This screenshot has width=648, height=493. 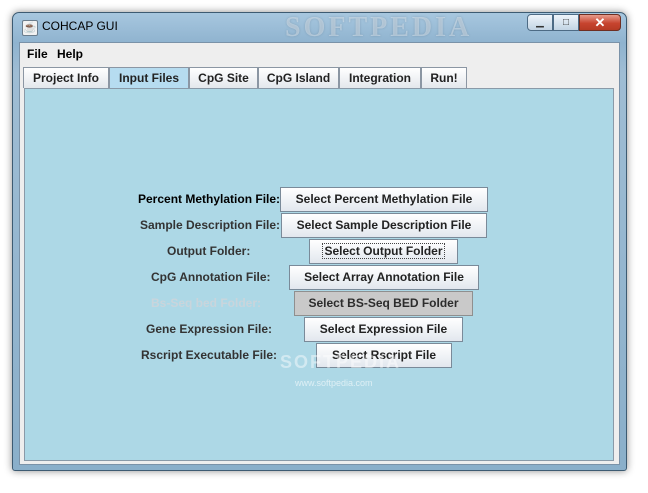 What do you see at coordinates (384, 199) in the screenshot?
I see `select-percent-methylation-button: Select Percent Methylation File` at bounding box center [384, 199].